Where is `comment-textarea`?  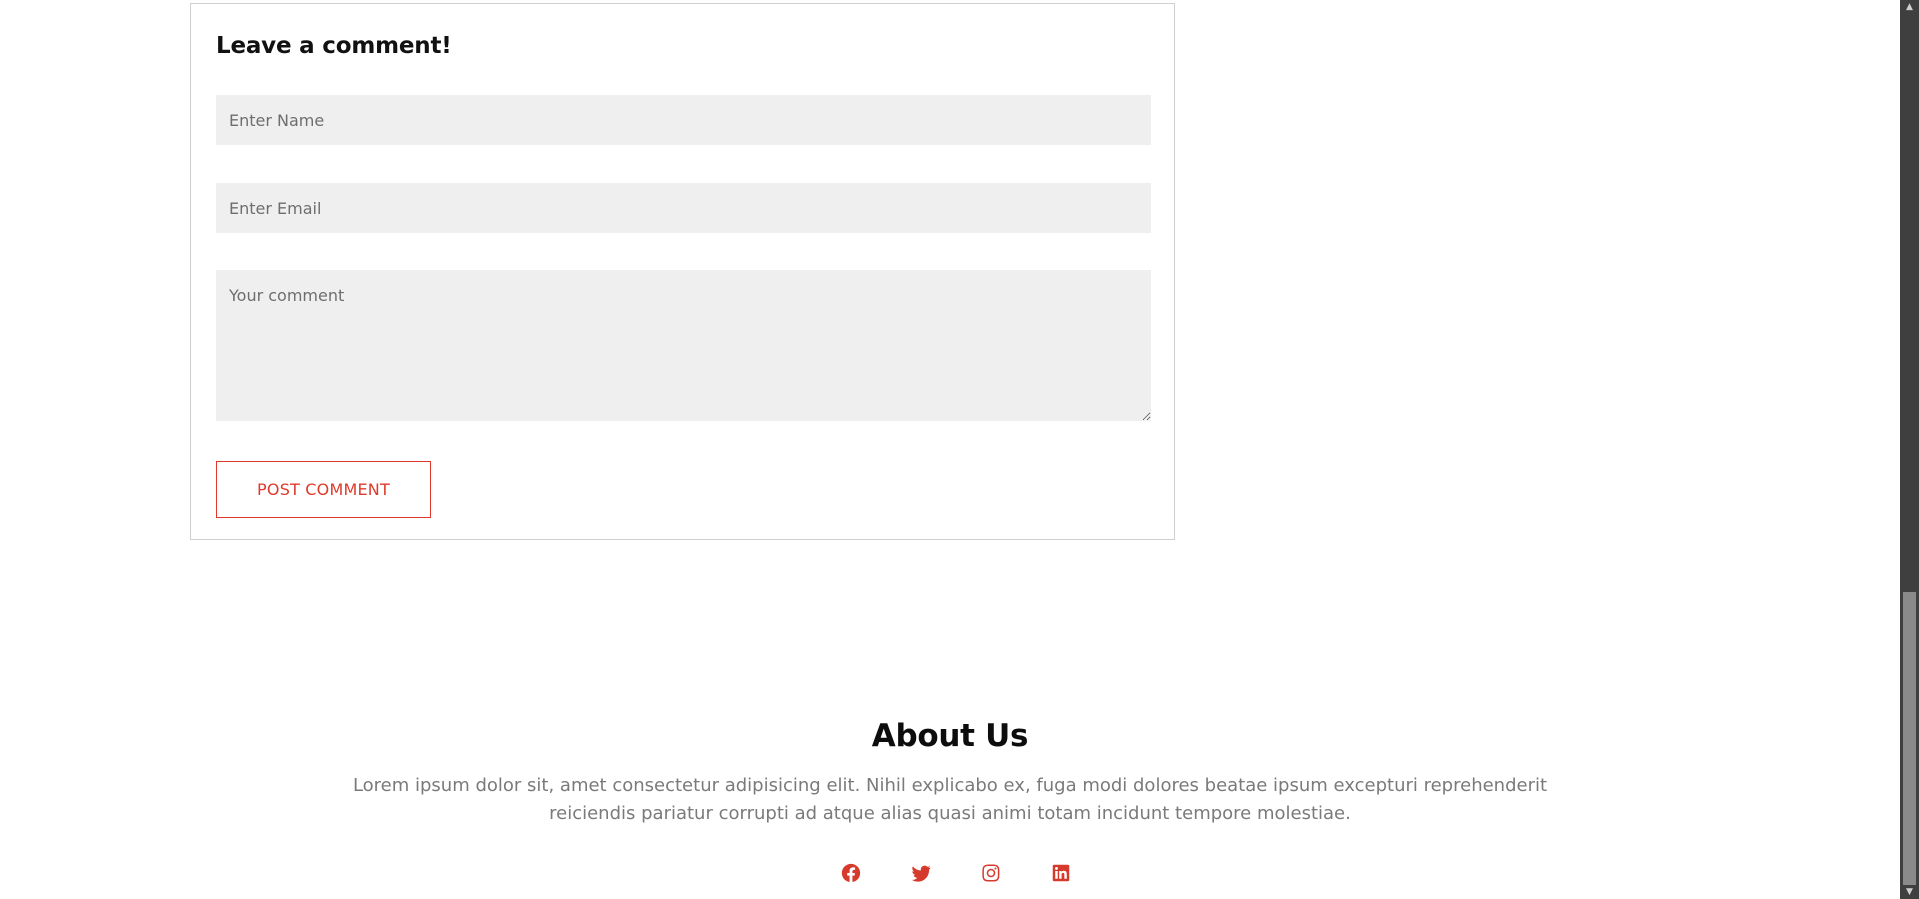 comment-textarea is located at coordinates (683, 345).